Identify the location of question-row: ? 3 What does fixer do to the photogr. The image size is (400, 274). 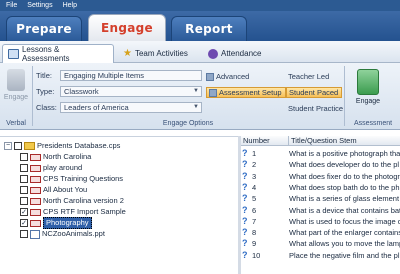
(320, 176).